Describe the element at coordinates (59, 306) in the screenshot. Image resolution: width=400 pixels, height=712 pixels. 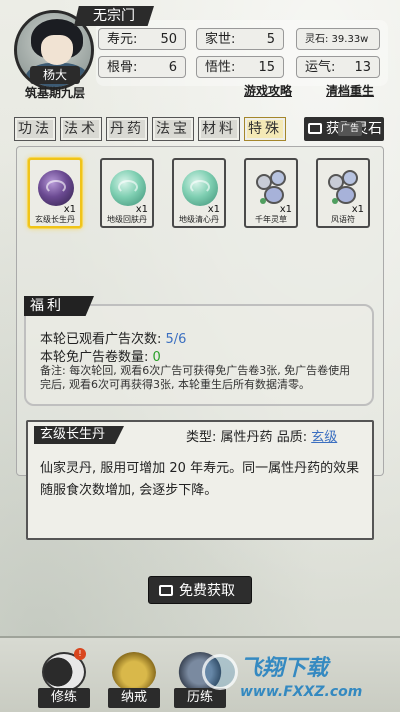
I see `welfare-title: 福利` at that location.